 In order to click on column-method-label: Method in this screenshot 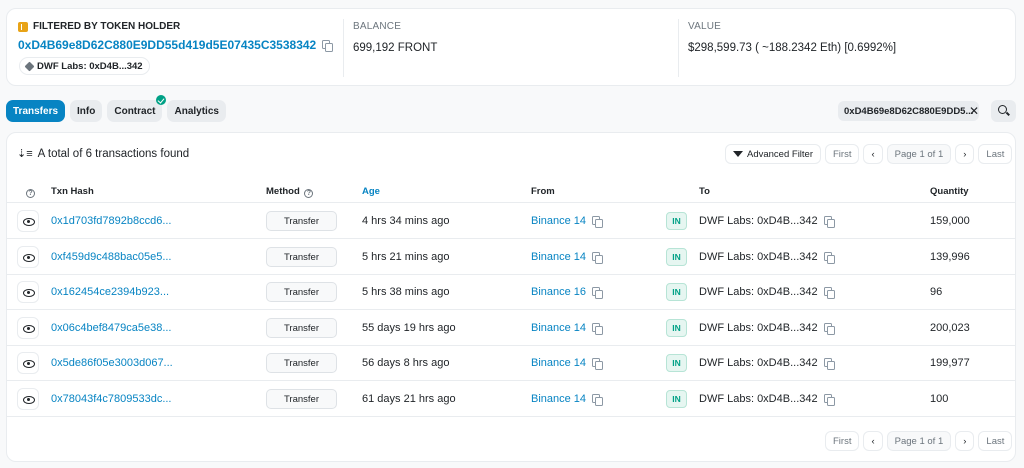, I will do `click(283, 191)`.